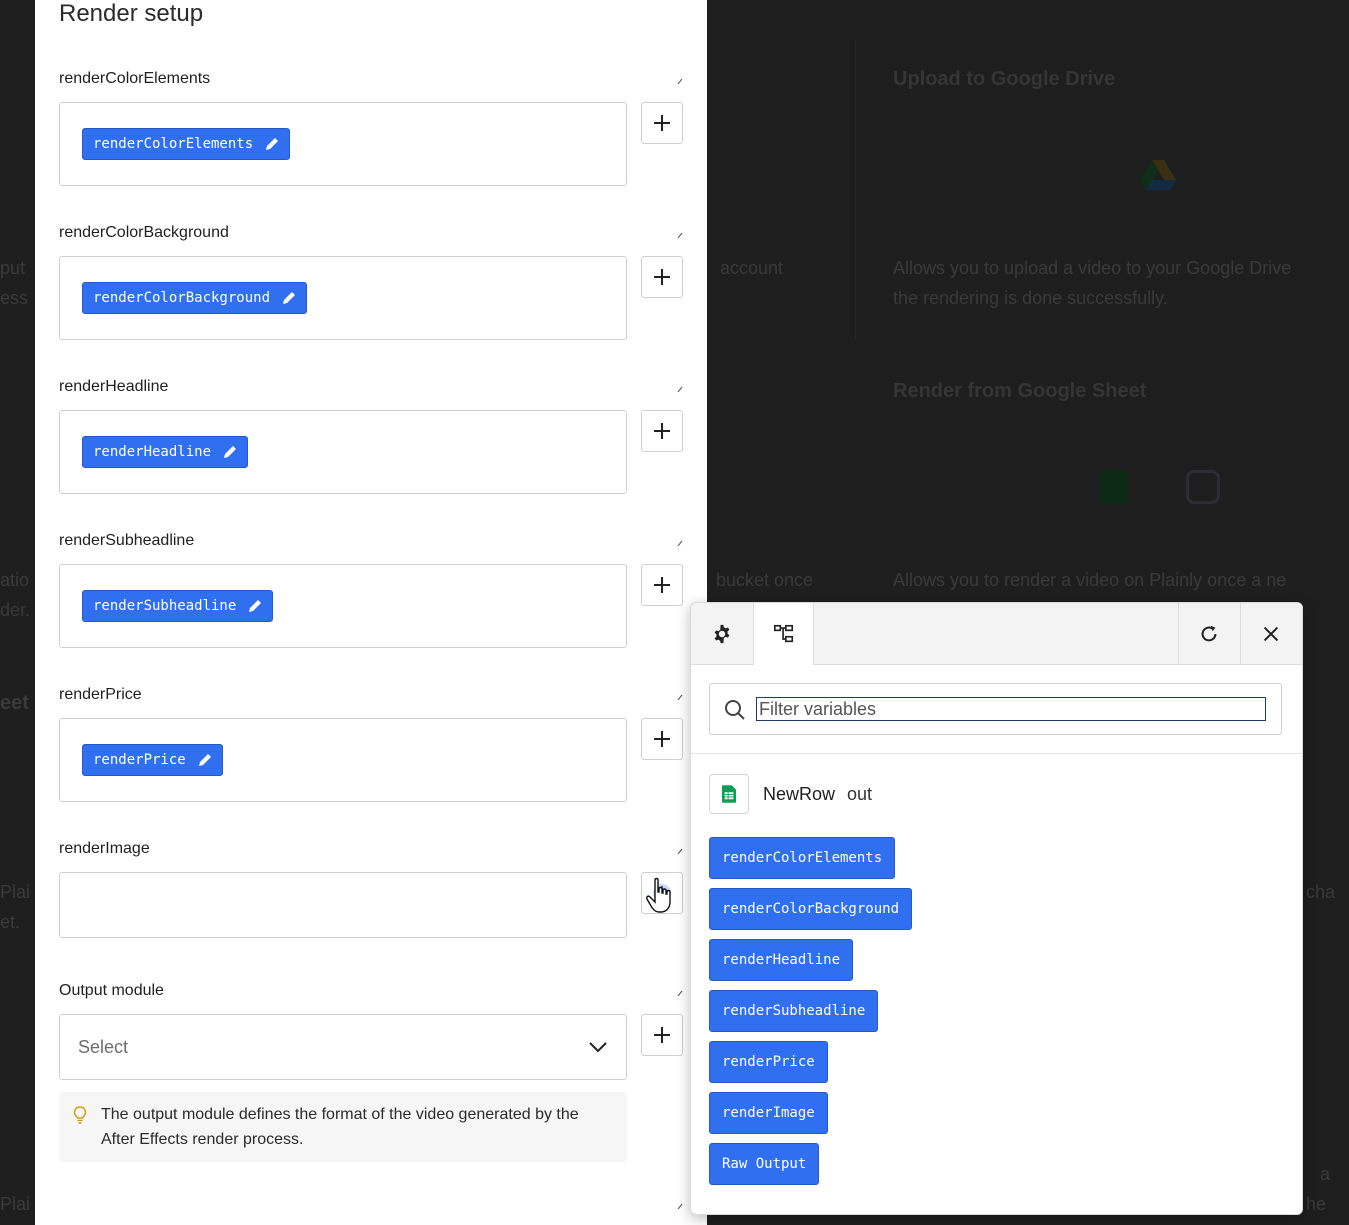 The width and height of the screenshot is (1349, 1225). I want to click on hand-cursor-icon, so click(658, 895).